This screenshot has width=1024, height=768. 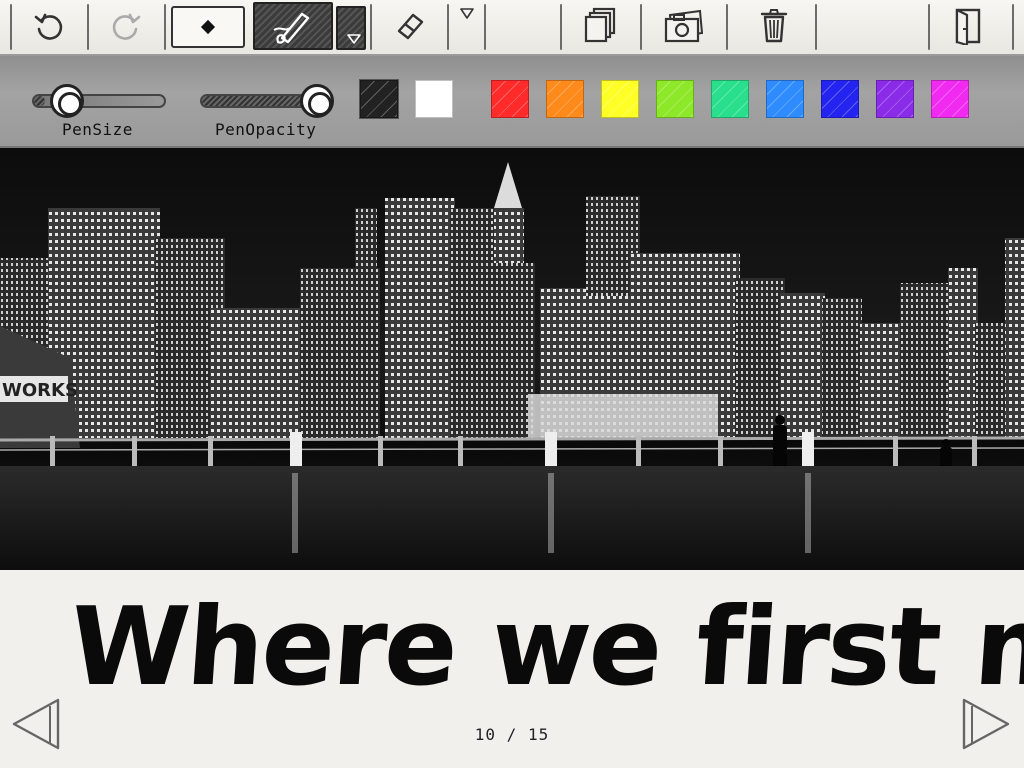 I want to click on brush-icon, so click(x=291, y=28).